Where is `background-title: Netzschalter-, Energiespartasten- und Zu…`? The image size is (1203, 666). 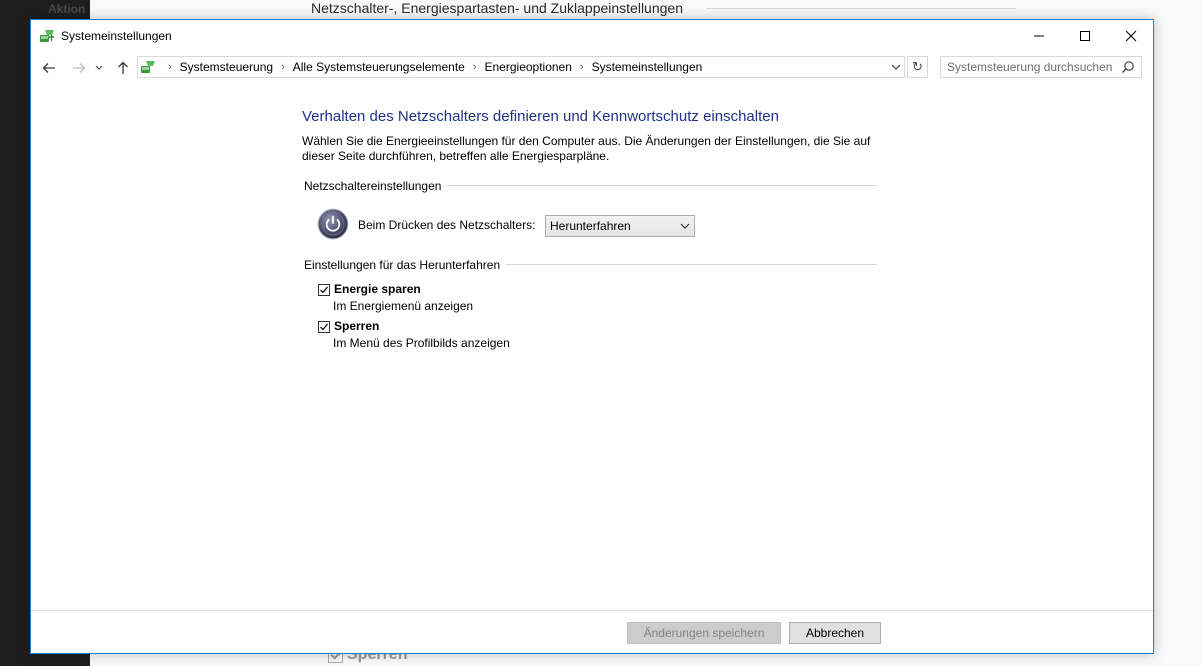 background-title: Netzschalter-, Energiespartasten- und Zu… is located at coordinates (497, 8).